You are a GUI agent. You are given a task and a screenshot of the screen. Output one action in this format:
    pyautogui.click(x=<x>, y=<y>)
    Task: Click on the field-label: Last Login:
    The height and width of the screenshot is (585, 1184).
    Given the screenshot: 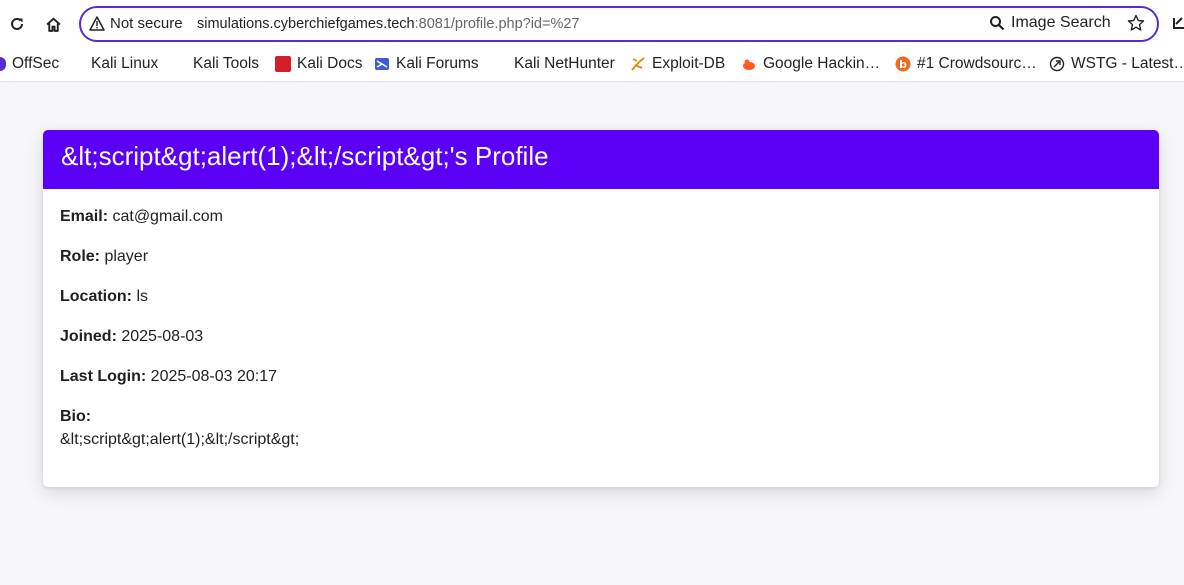 What is the action you would take?
    pyautogui.click(x=103, y=376)
    